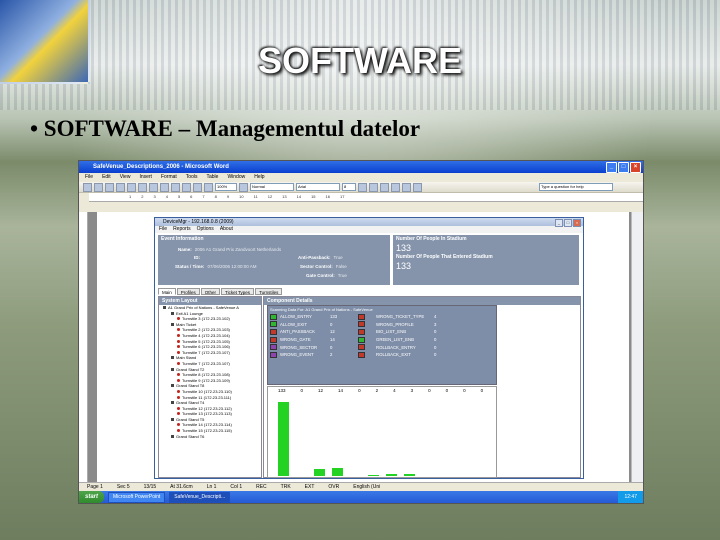 The height and width of the screenshot is (540, 720). I want to click on menu-item-window: Window, so click(236, 177).